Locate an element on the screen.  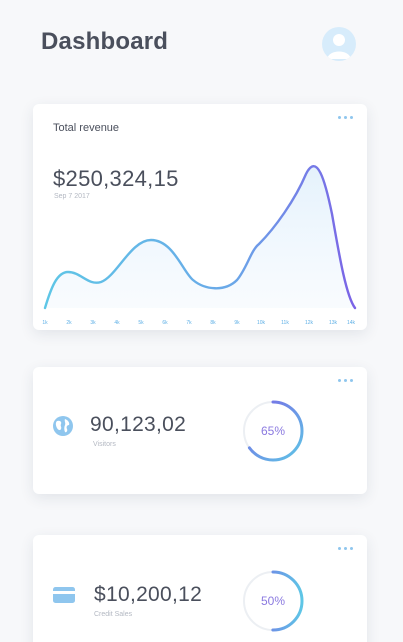
visitors-progress-ring: 65% is located at coordinates (273, 431).